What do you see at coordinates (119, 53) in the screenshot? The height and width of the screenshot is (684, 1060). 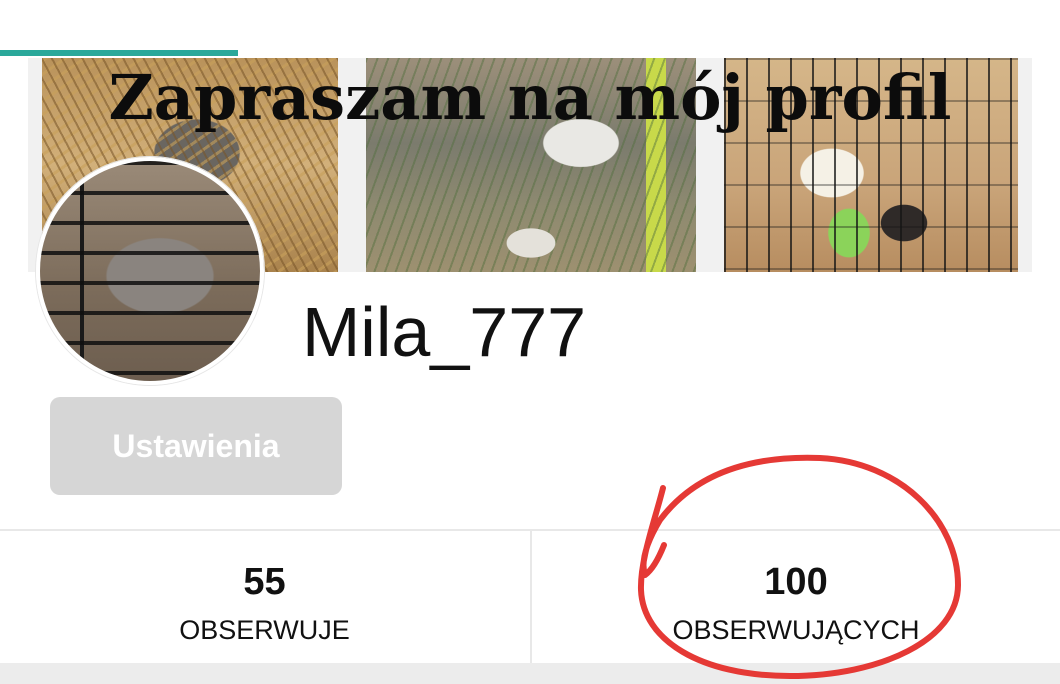 I see `active-tab-indicator` at bounding box center [119, 53].